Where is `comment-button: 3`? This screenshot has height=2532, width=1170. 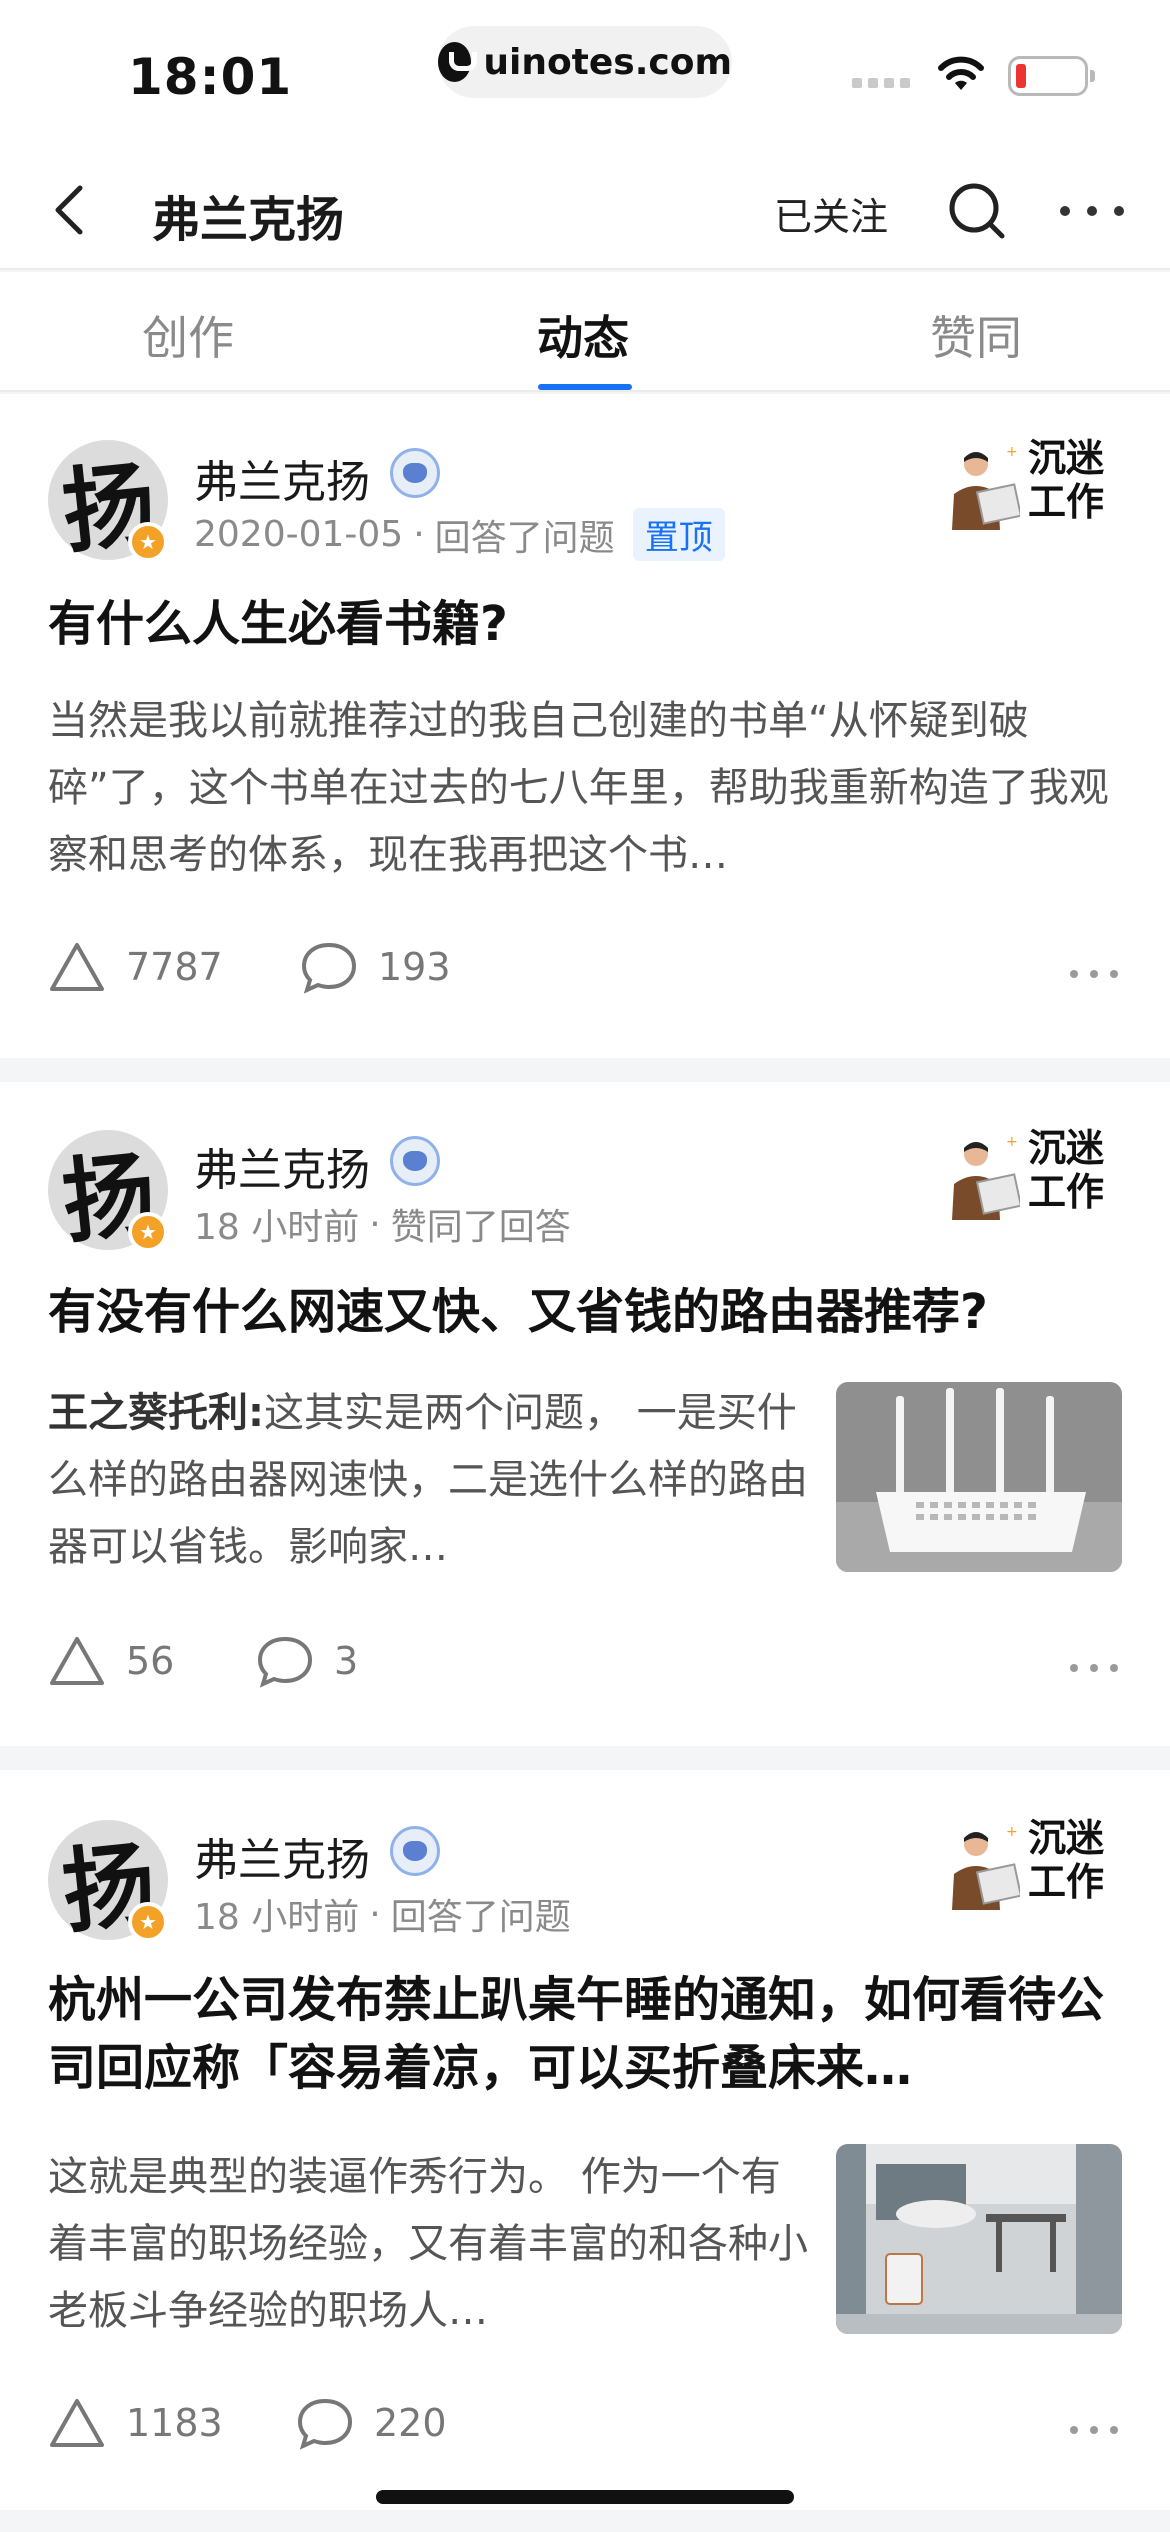
comment-button: 3 is located at coordinates (307, 1661).